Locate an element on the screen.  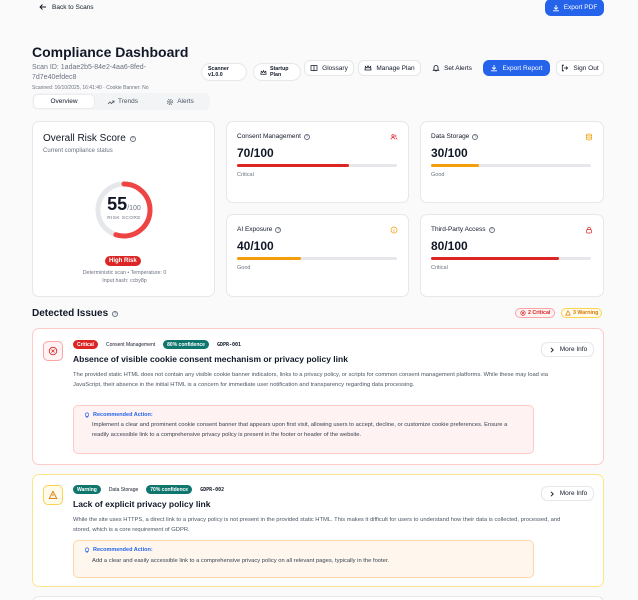
export-pdf-label: Export PDF is located at coordinates (580, 7).